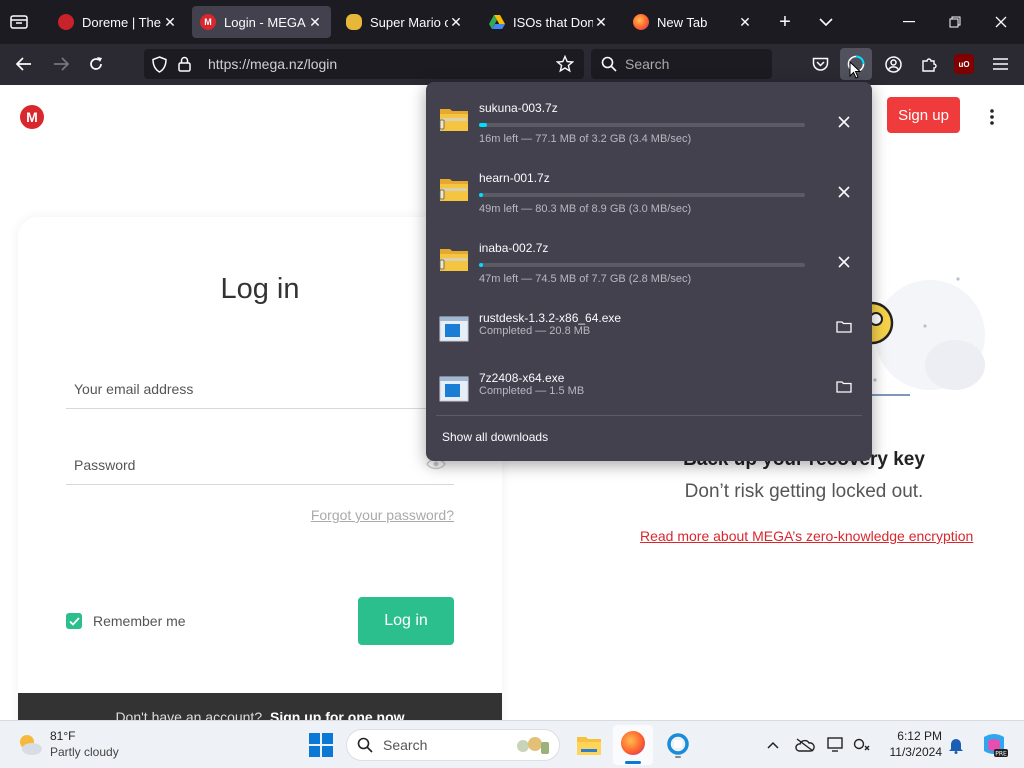 The width and height of the screenshot is (1024, 768). Describe the element at coordinates (105, 465) in the screenshot. I see `password-placeholder: Password` at that location.